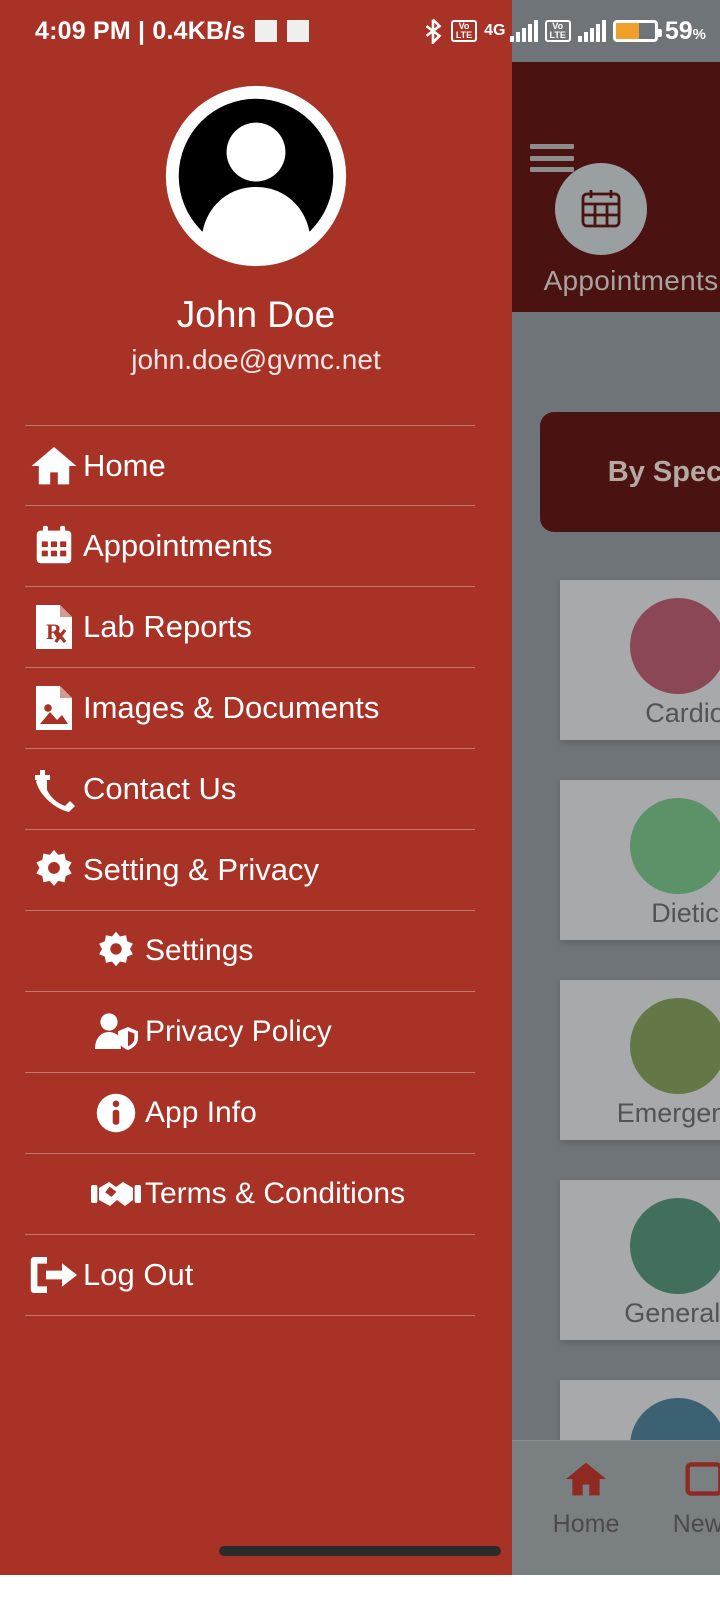  I want to click on signal-bars-1-icon, so click(523, 31).